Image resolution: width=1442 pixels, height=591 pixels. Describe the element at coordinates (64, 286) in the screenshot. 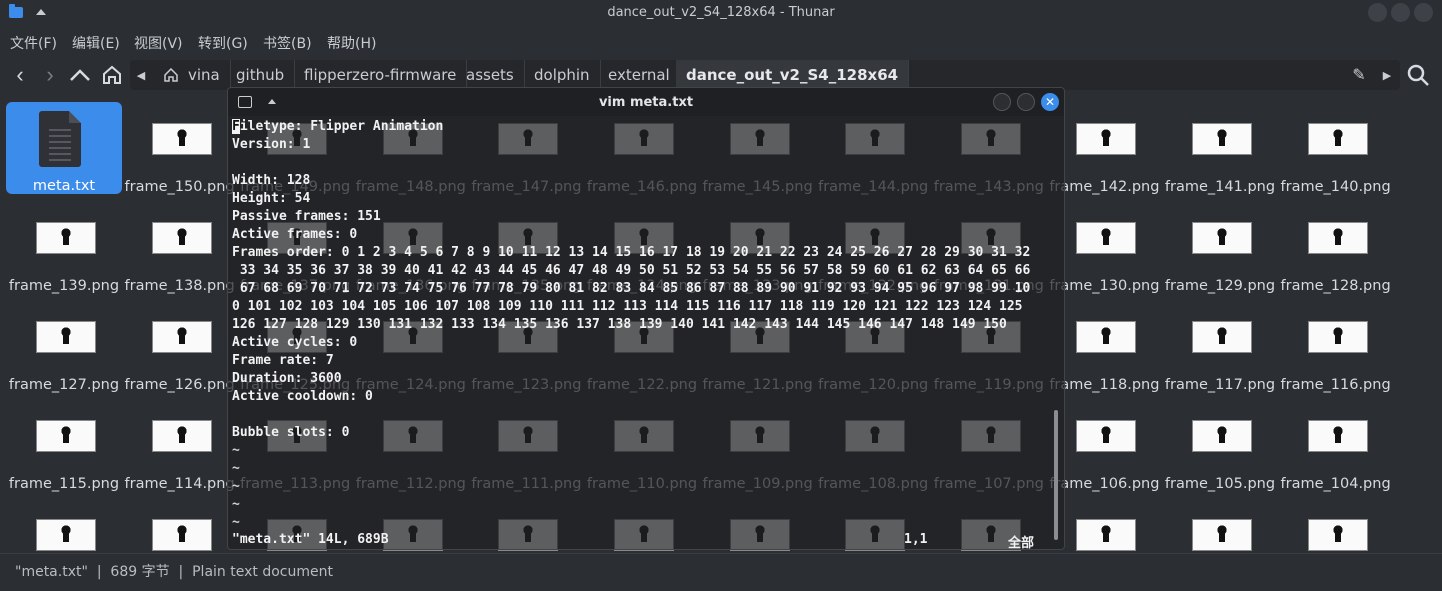

I see `file-name: frame_139.png` at that location.